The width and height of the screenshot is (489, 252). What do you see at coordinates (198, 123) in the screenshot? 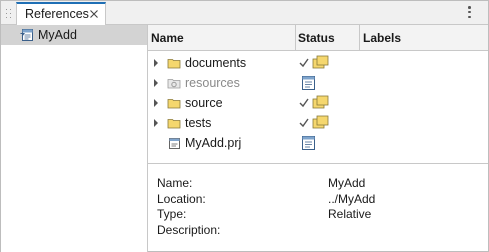
I see `row-name: tests` at bounding box center [198, 123].